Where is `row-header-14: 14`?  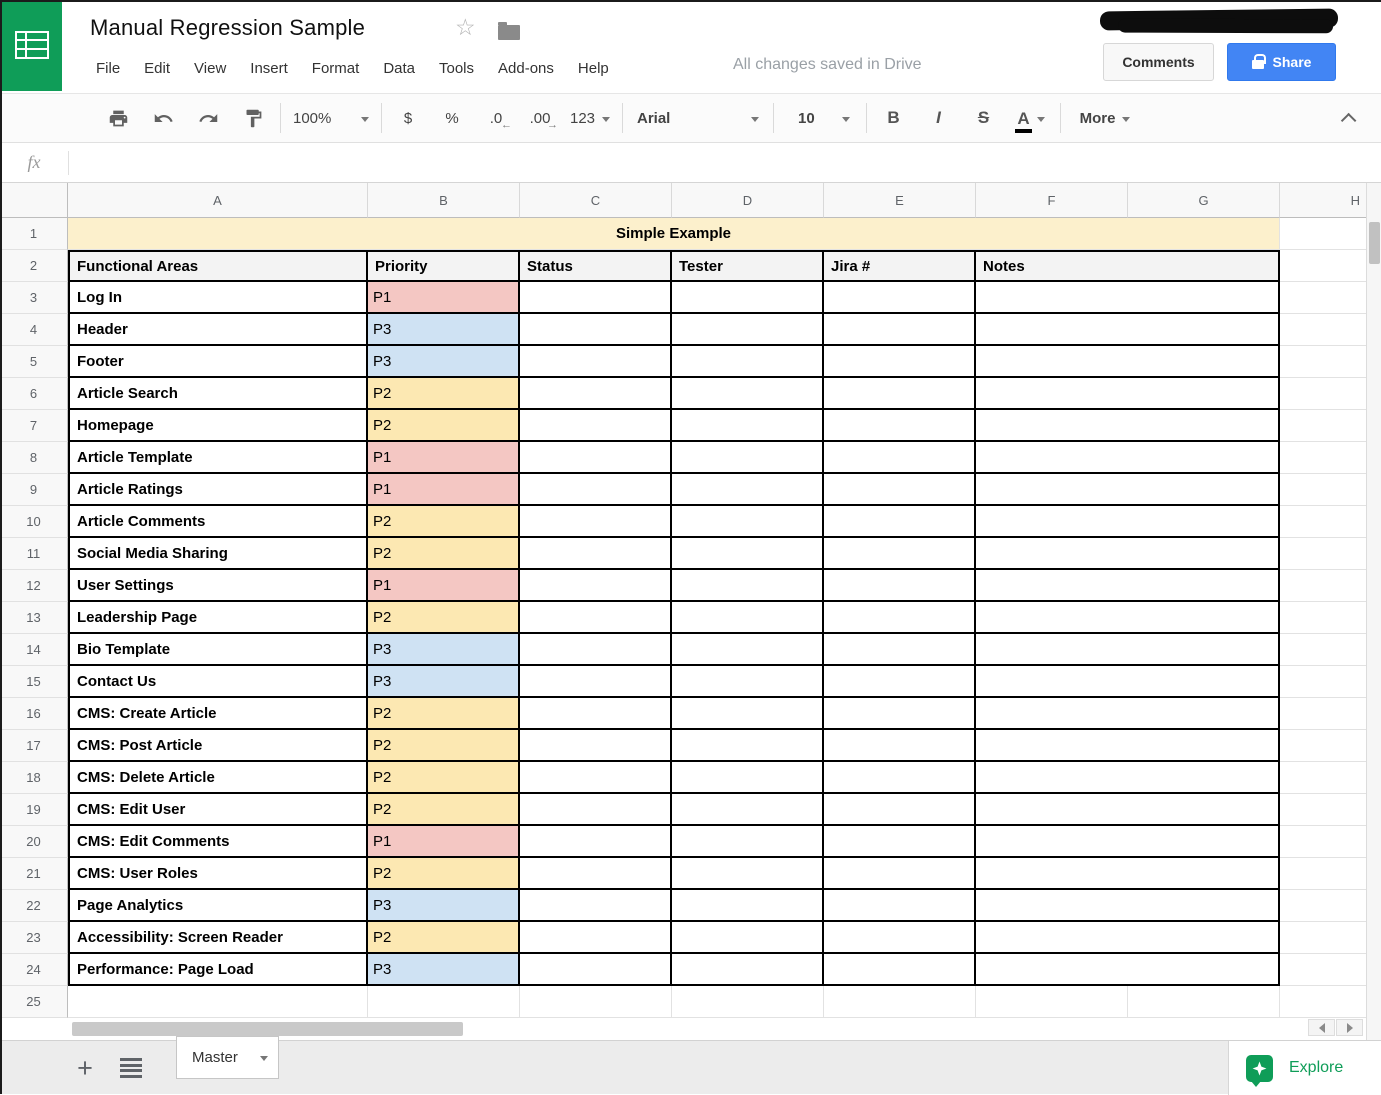 row-header-14: 14 is located at coordinates (34, 650).